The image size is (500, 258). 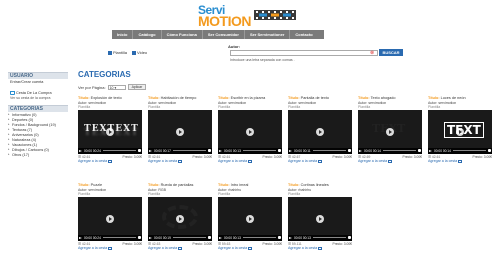 I want to click on video-time: 00:00 00:14, so click(x=372, y=150).